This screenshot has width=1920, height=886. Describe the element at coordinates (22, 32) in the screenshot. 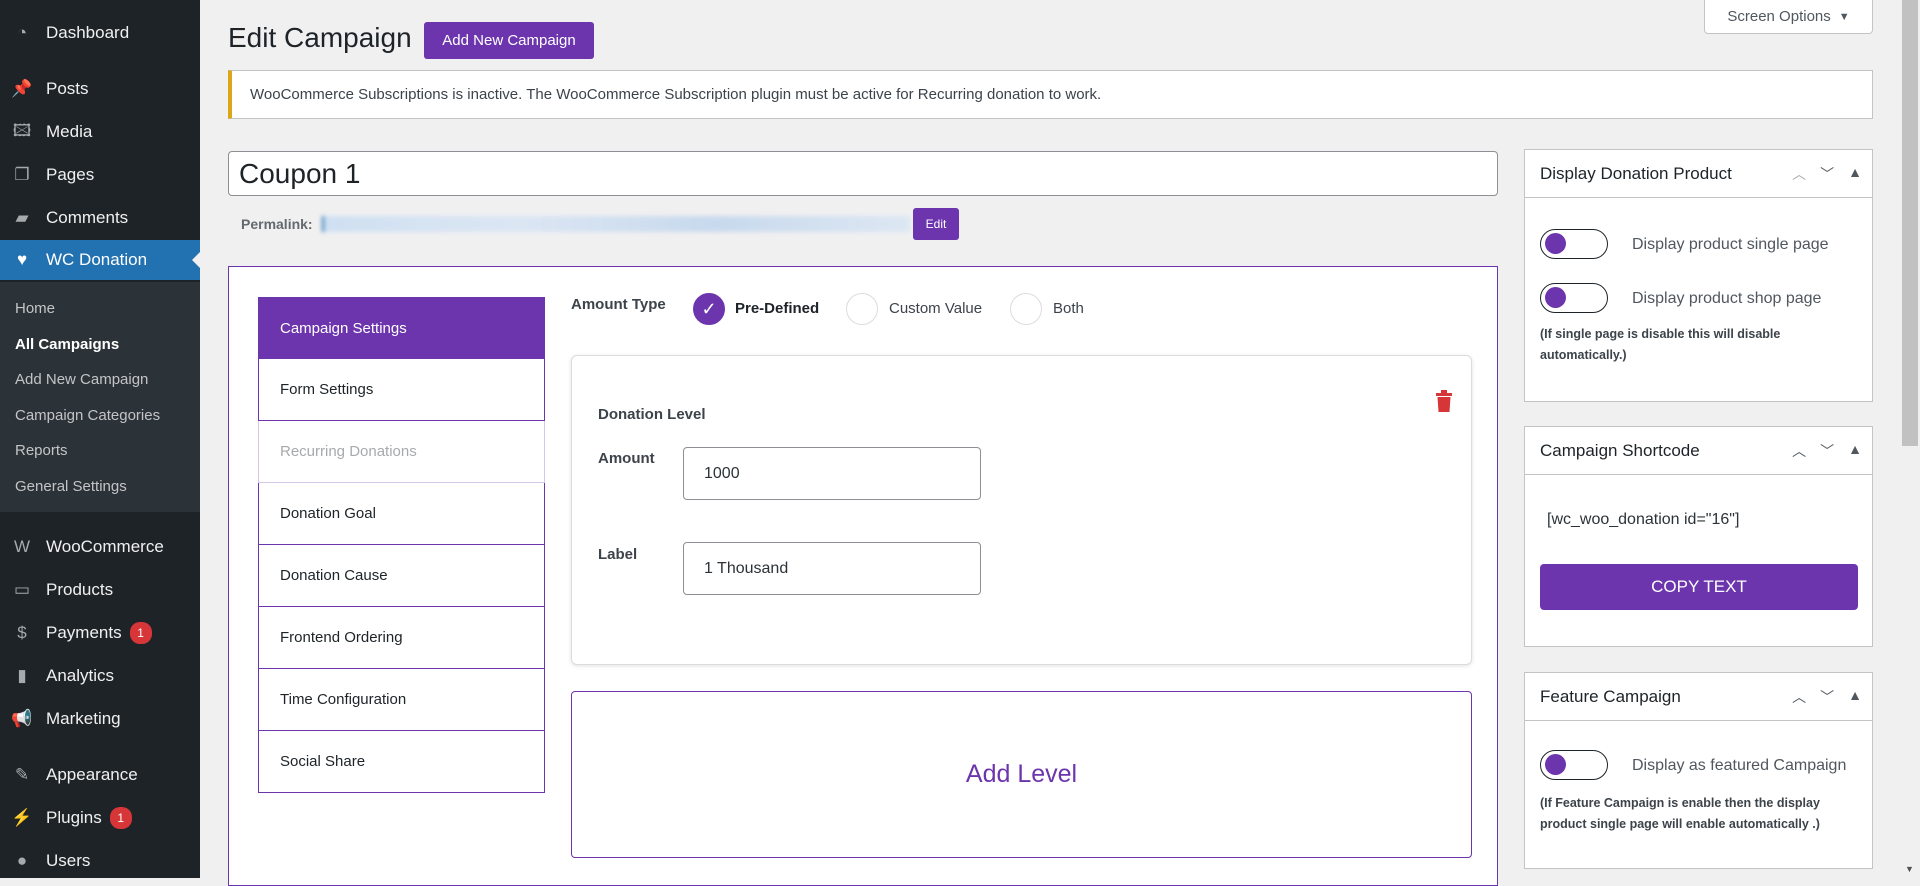

I see `dashboard-icon: ◔` at that location.